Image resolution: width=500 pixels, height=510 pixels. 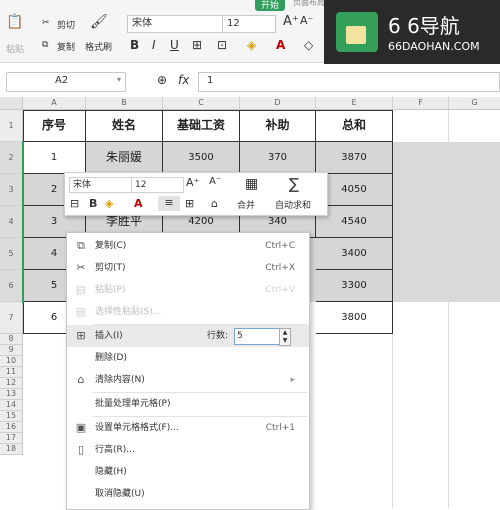 I want to click on paste-special-icon: ▤, so click(x=81, y=311).